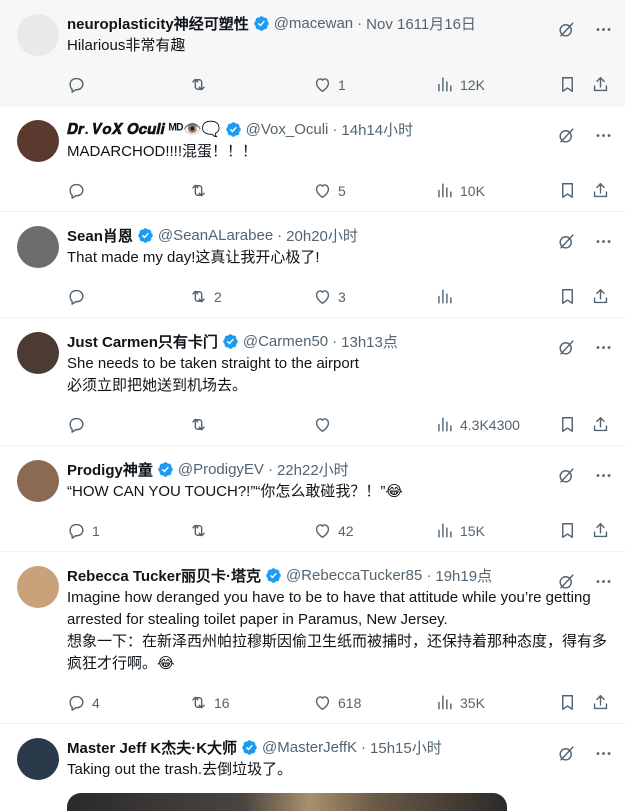 This screenshot has width=625, height=811. I want to click on like-button: 42, so click(333, 530).